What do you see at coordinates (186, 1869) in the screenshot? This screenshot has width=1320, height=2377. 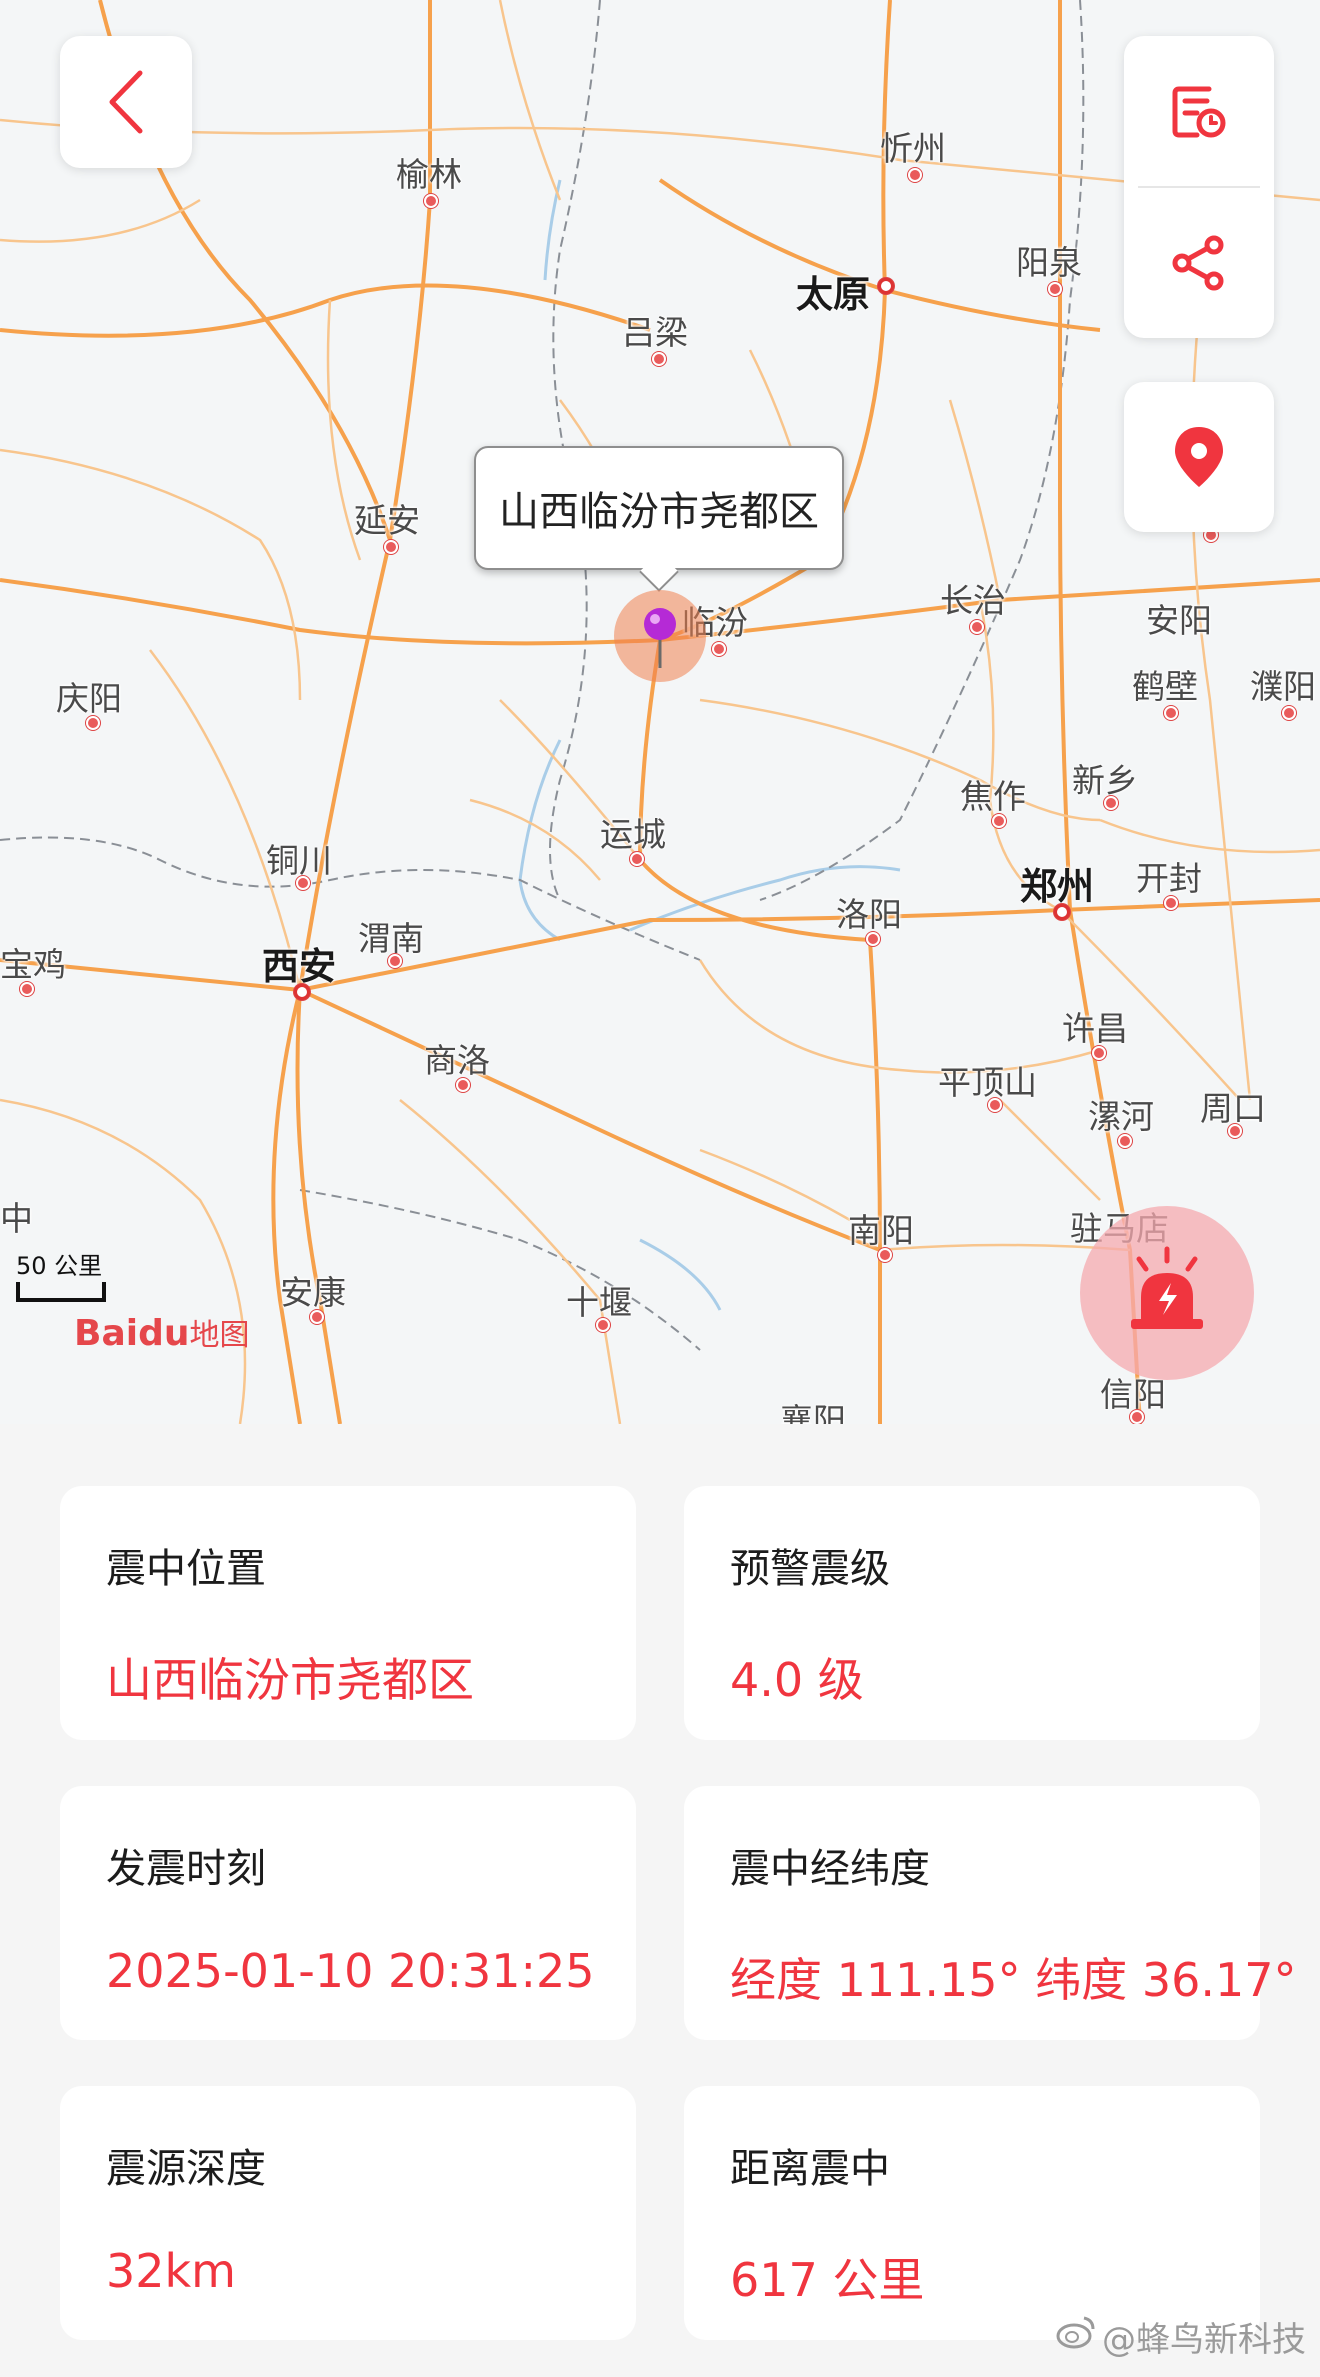 I see `info-card-label: 发震时刻` at bounding box center [186, 1869].